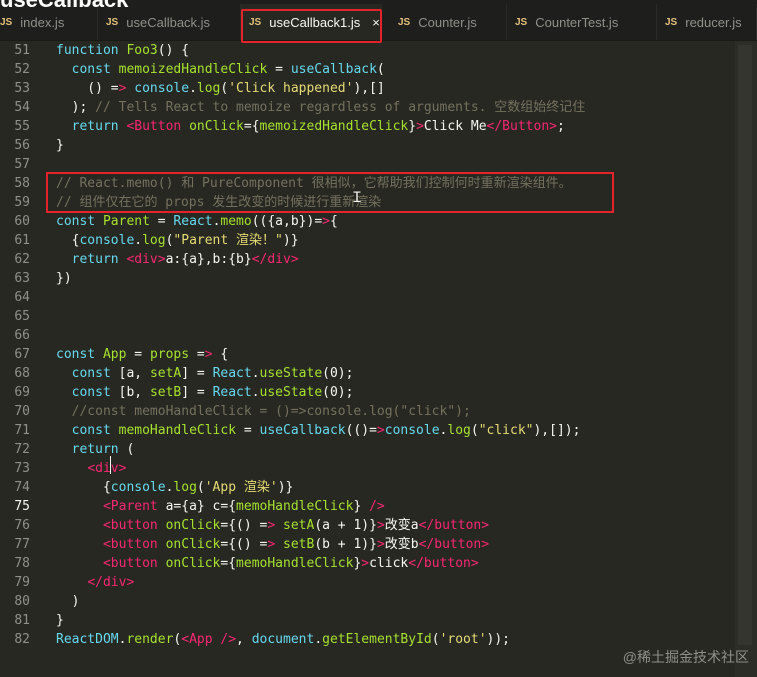  Describe the element at coordinates (22, 639) in the screenshot. I see `line-number: 82` at that location.